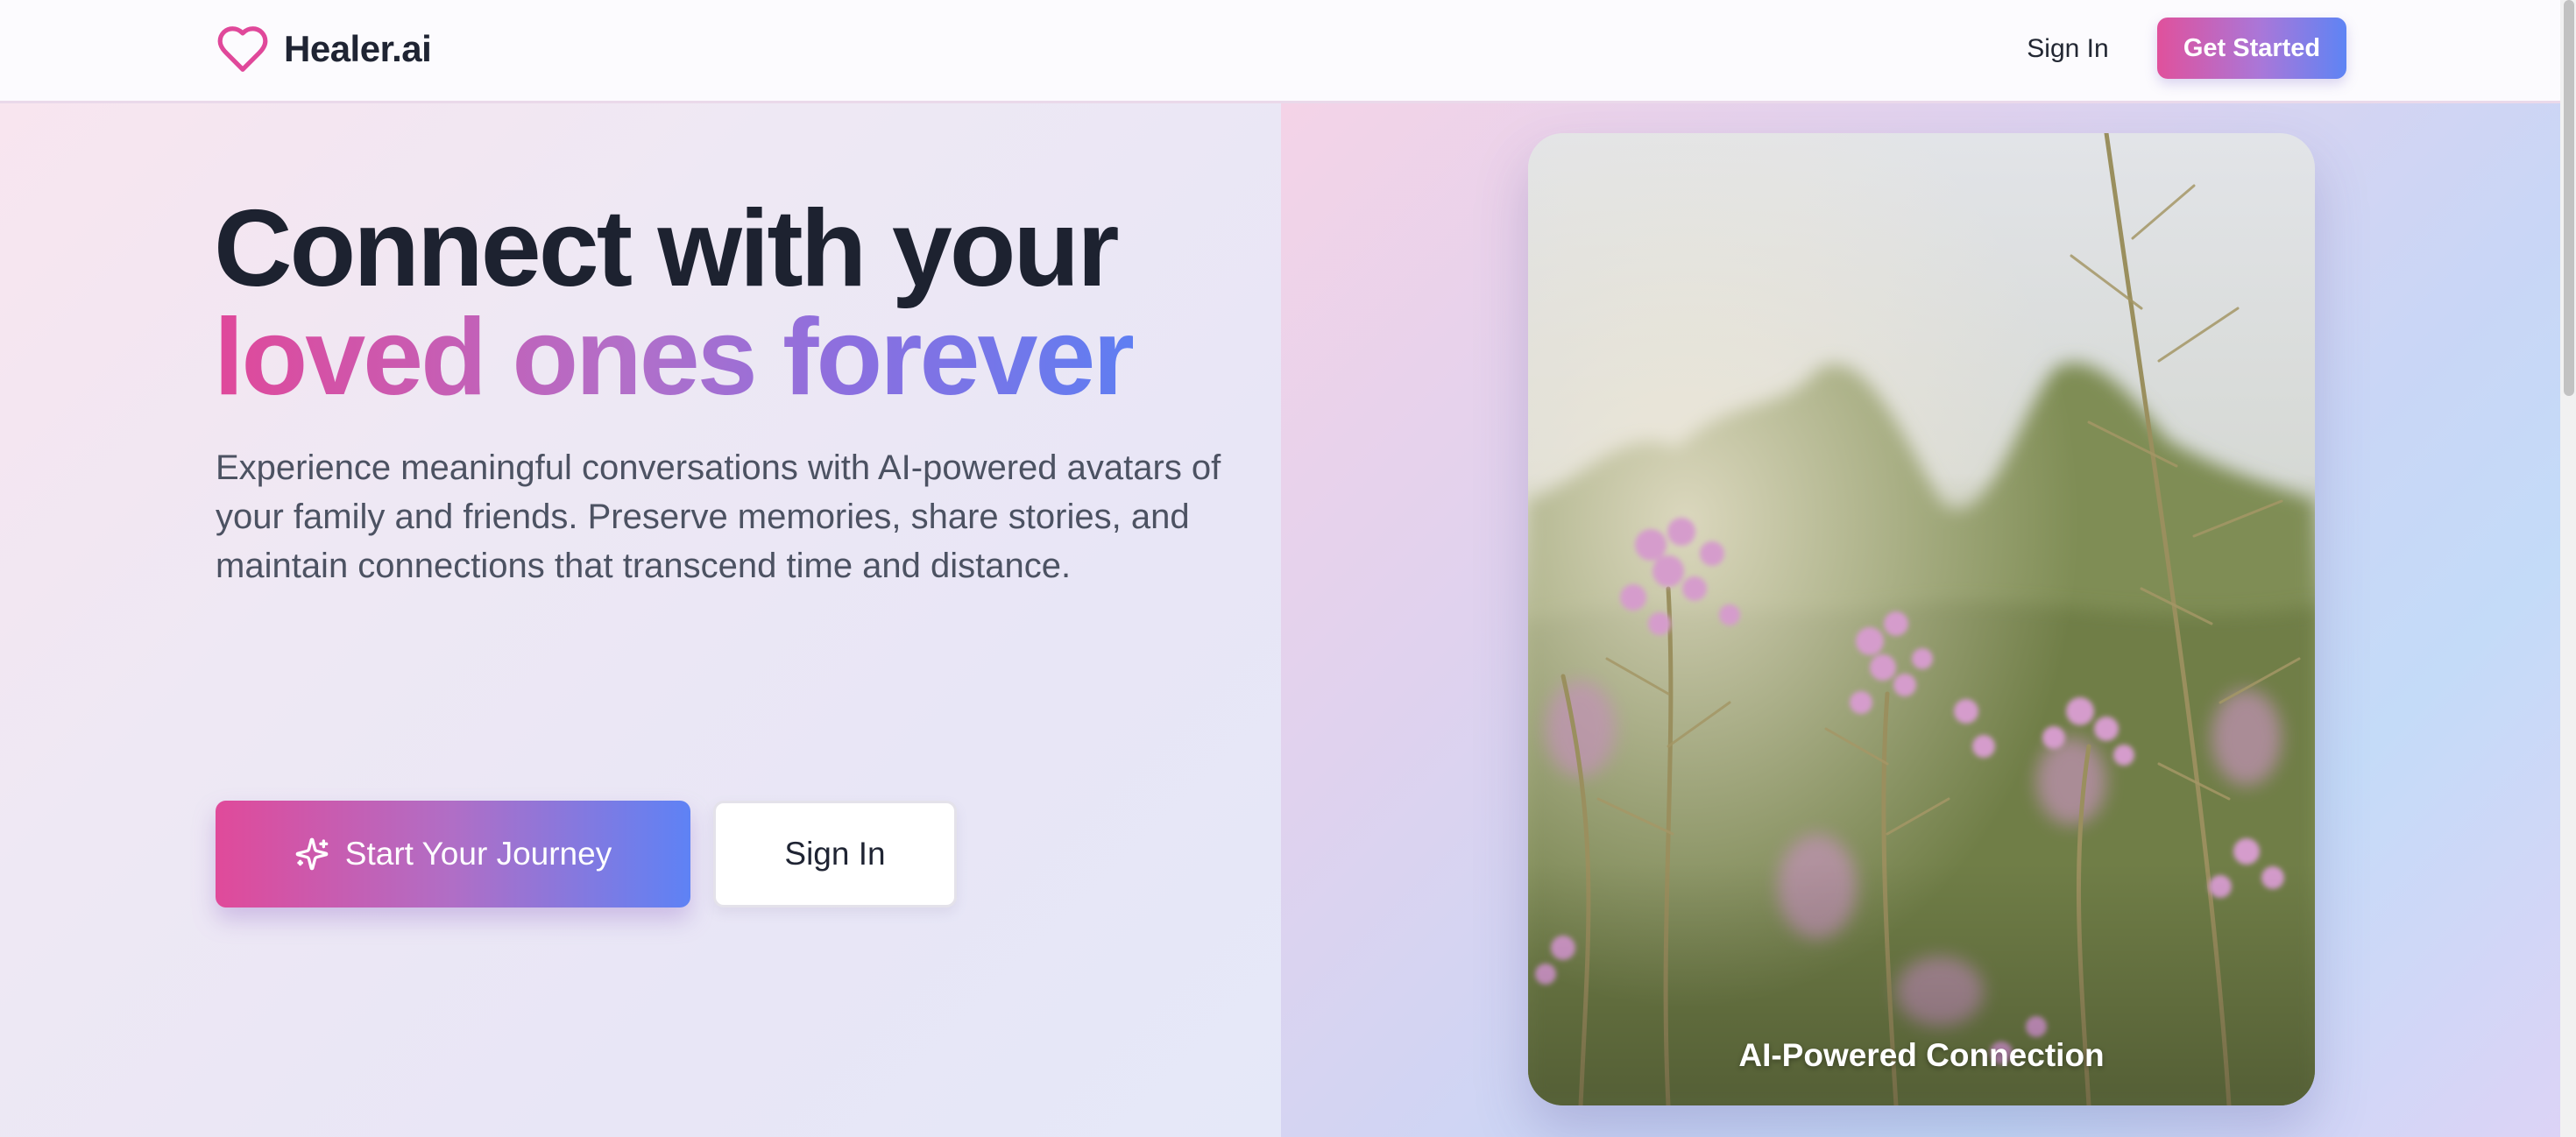 This screenshot has width=2576, height=1137. I want to click on nav-sign-in-button: Sign In, so click(2068, 49).